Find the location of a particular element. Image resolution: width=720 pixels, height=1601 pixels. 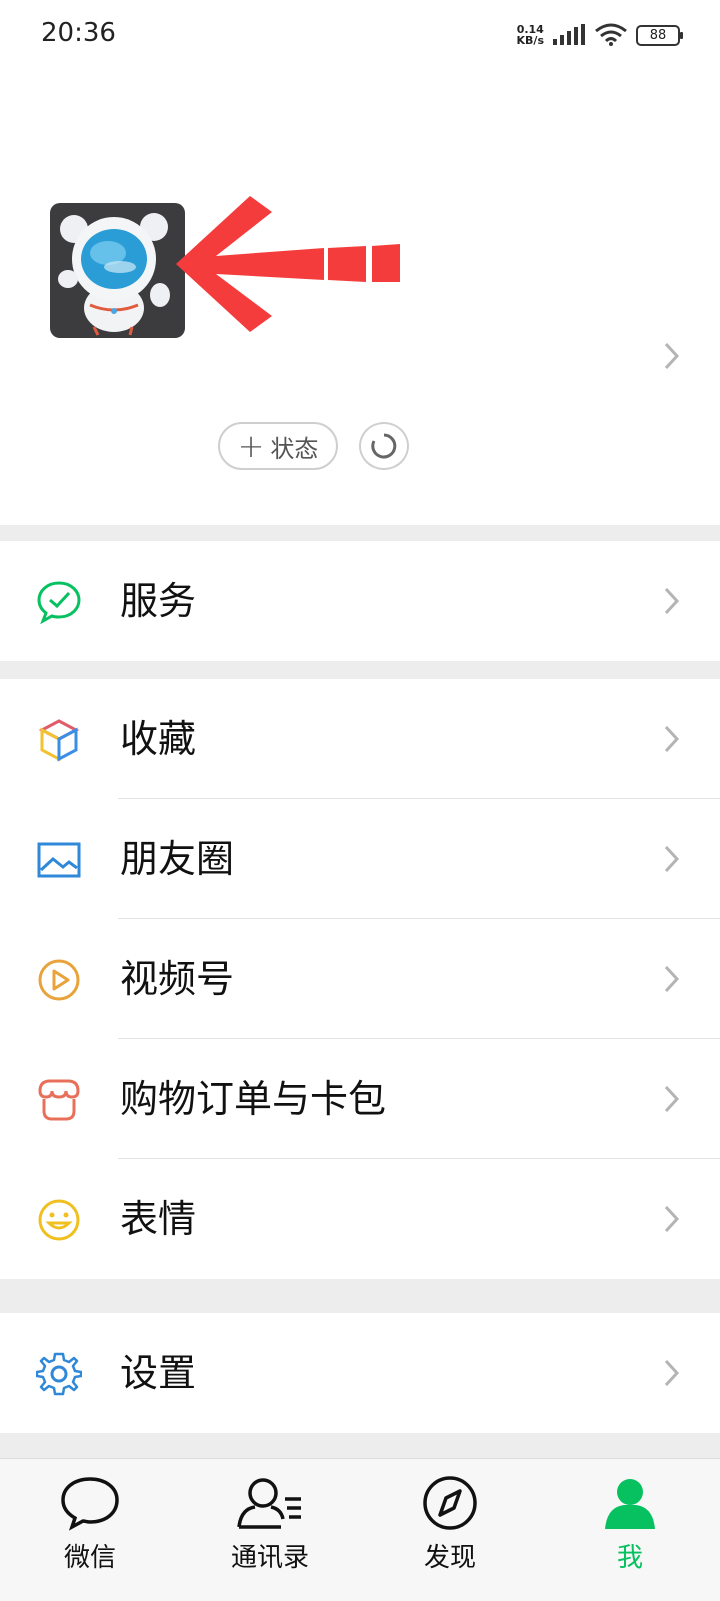

contacts-icon is located at coordinates (269, 1503).